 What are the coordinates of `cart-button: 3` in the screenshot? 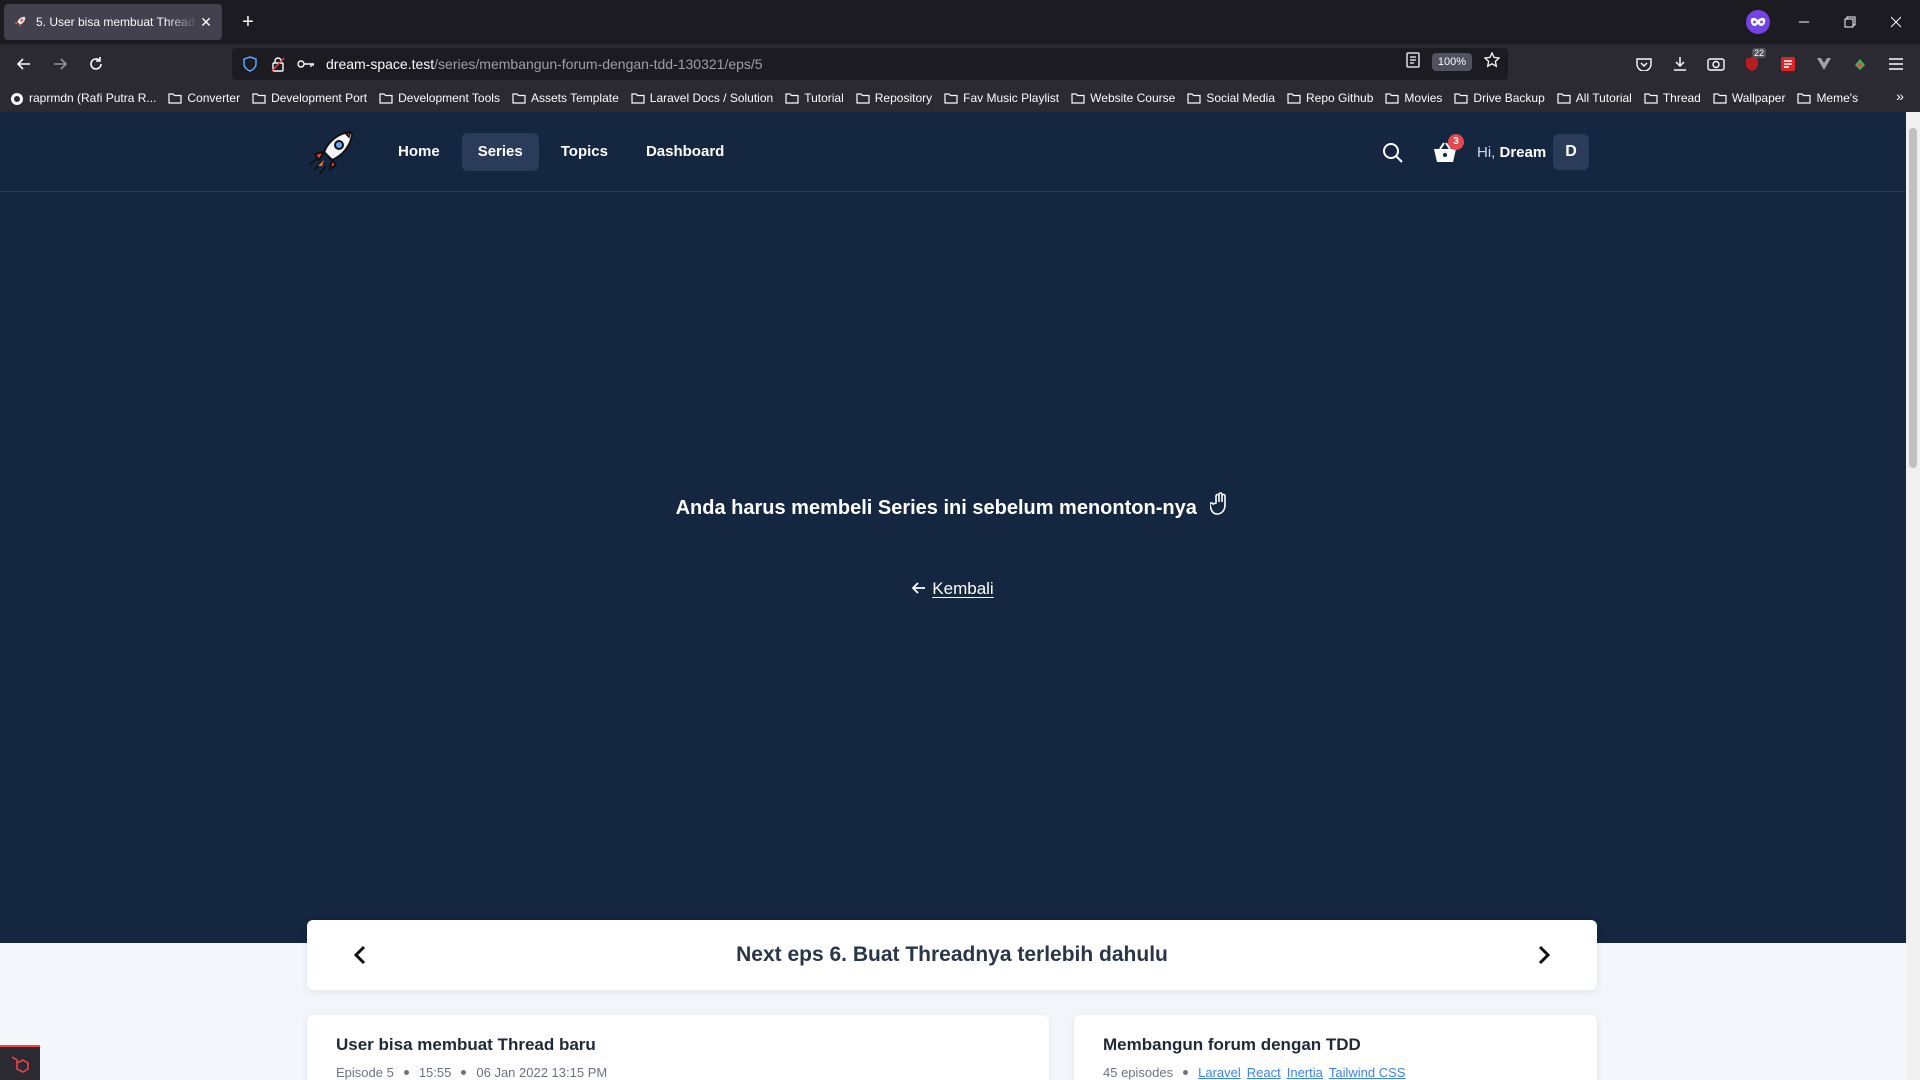 It's located at (1448, 150).